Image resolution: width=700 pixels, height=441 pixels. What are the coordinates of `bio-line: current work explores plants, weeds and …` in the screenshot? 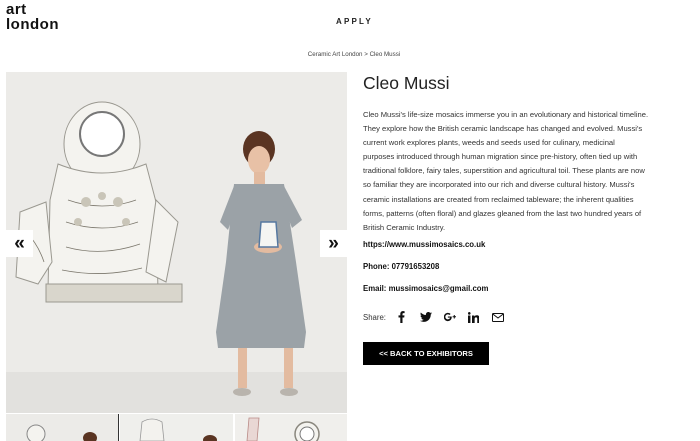 It's located at (489, 143).